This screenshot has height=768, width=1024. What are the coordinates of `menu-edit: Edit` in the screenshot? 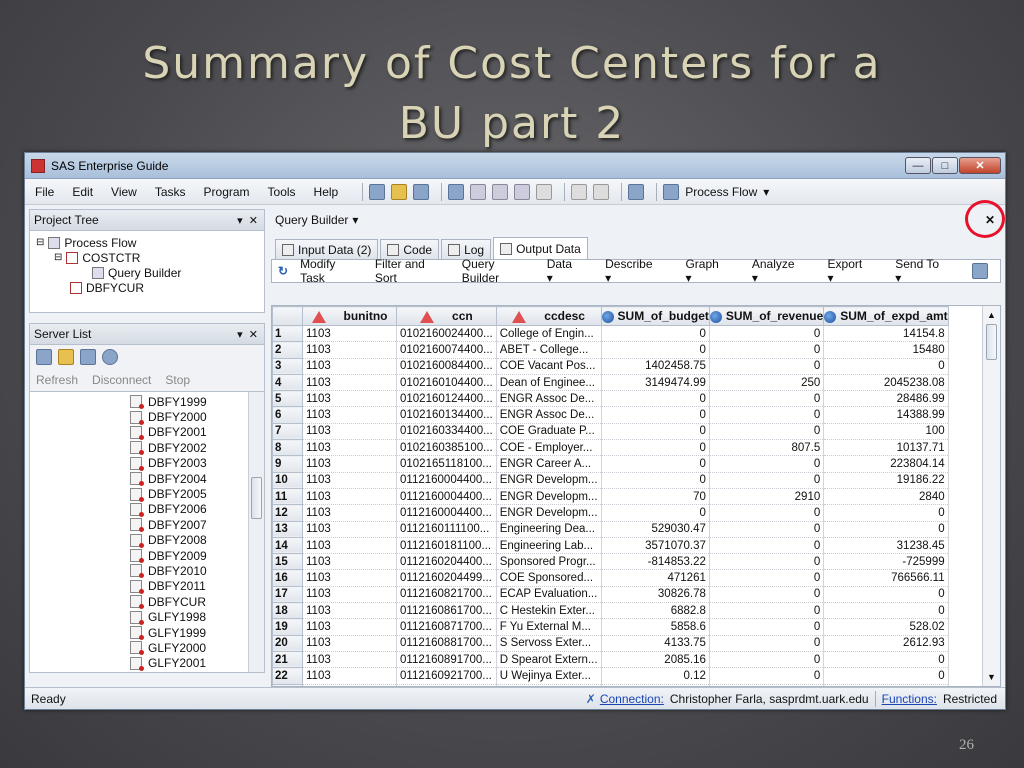 It's located at (82, 192).